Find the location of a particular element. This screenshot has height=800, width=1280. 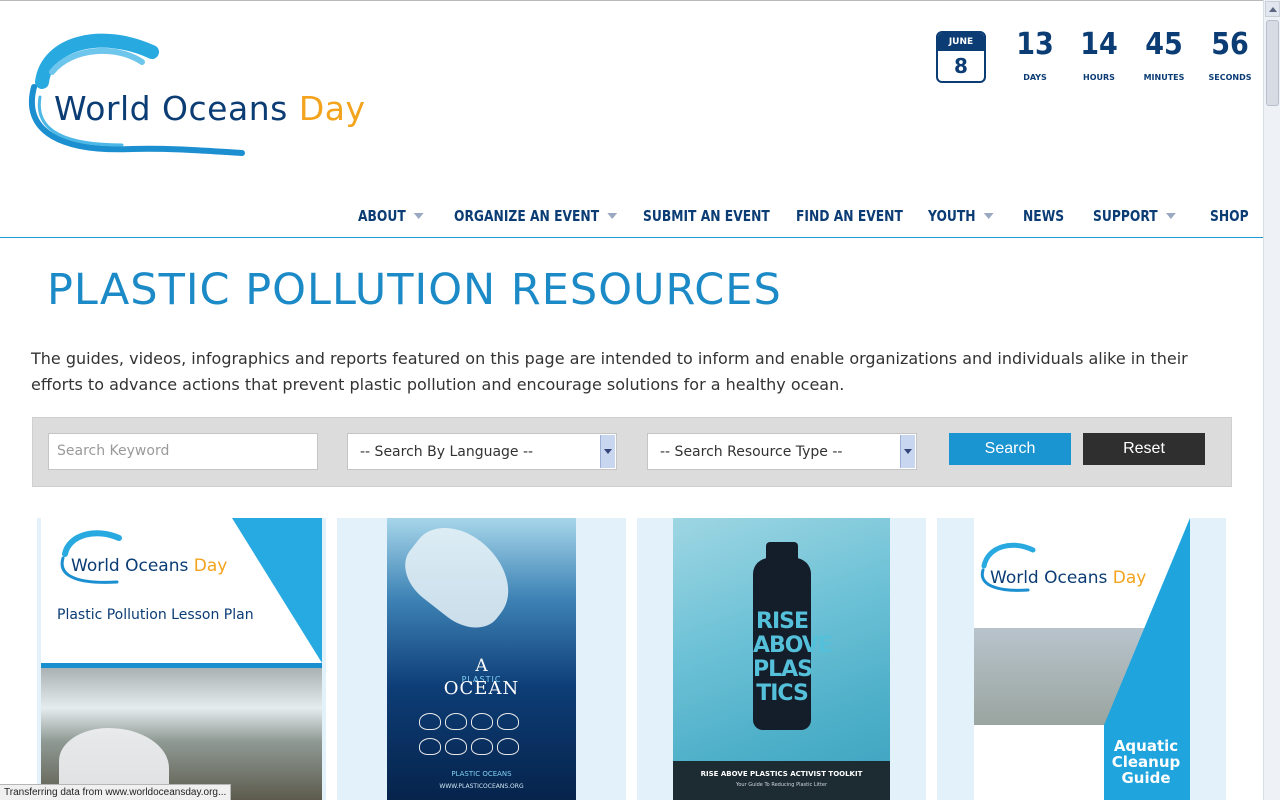

nav-item-submit-an-event: SUBMIT AN EVENT is located at coordinates (706, 216).